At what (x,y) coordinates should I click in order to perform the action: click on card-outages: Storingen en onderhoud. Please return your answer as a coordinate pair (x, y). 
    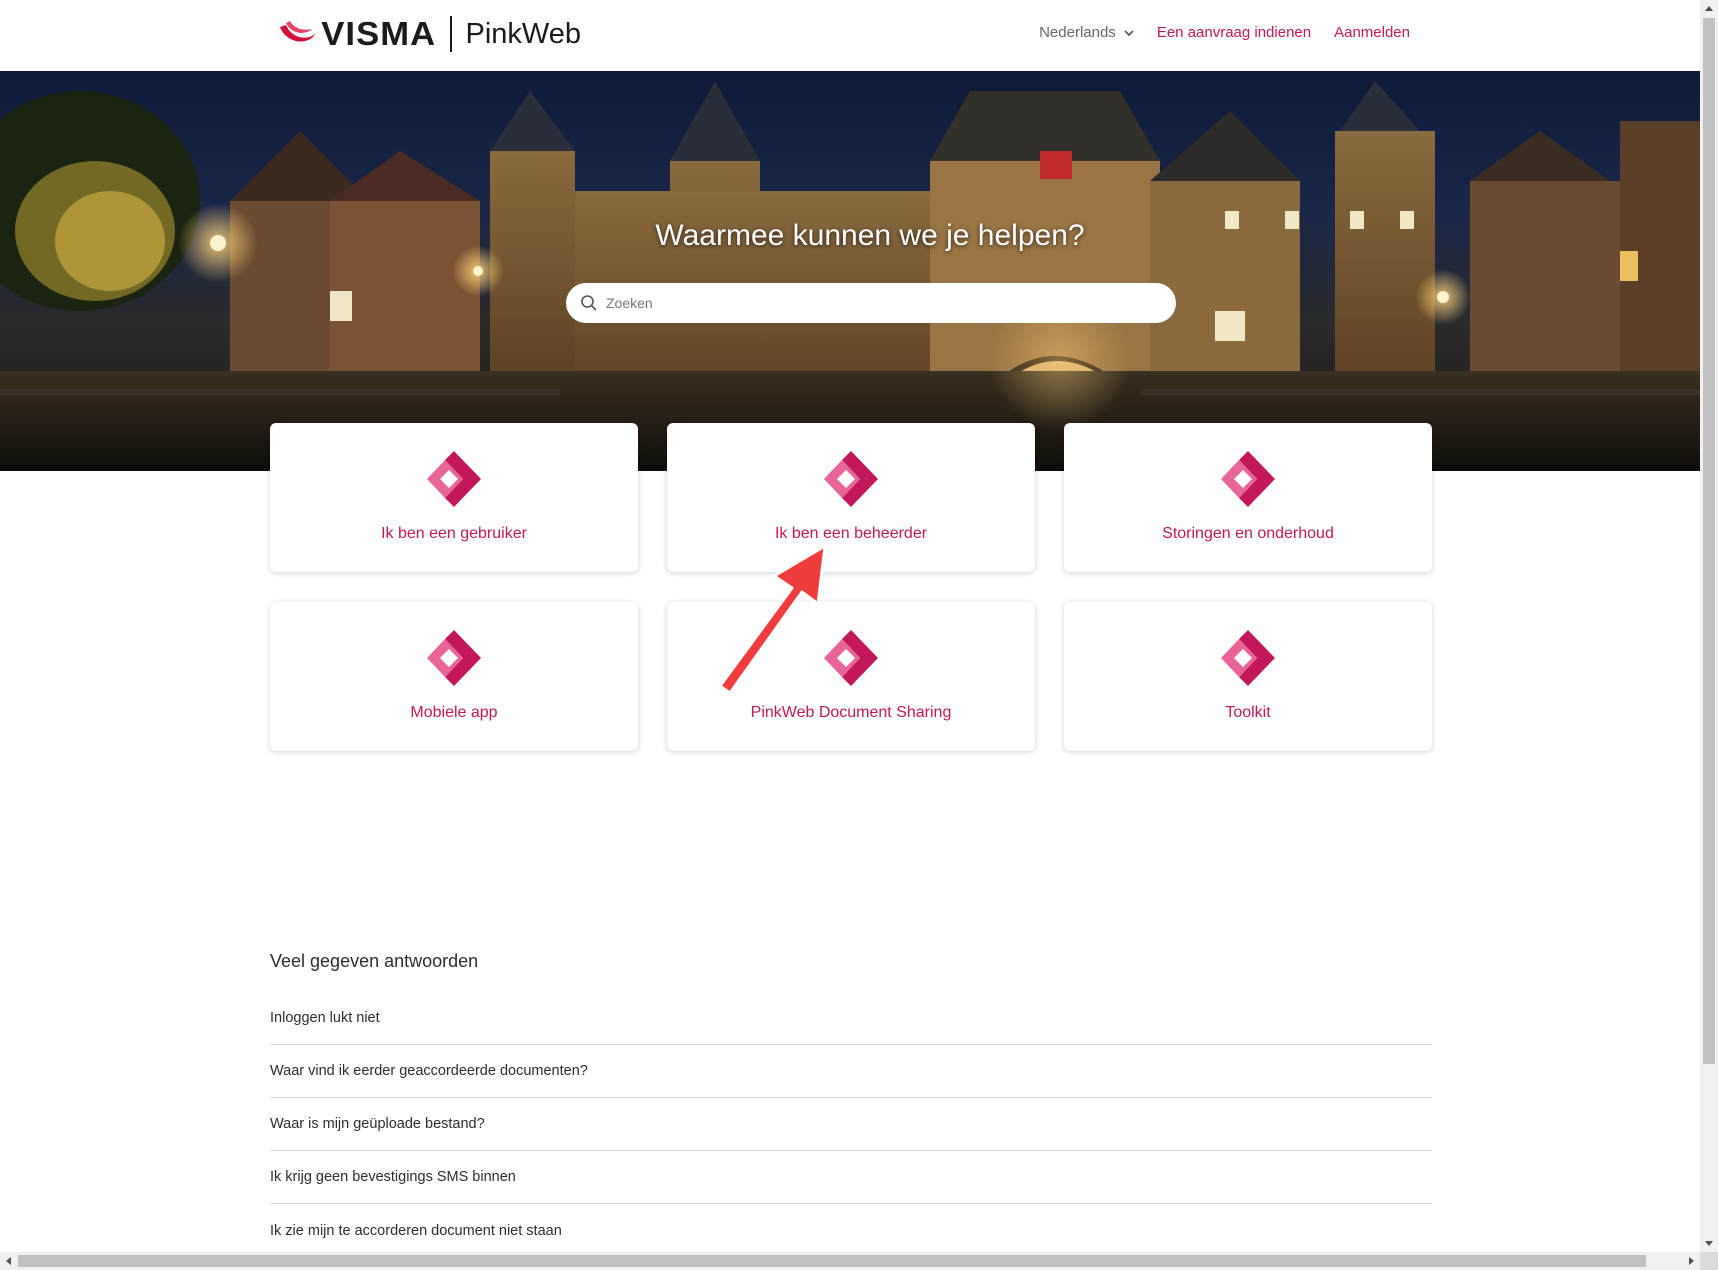
    Looking at the image, I should click on (1248, 497).